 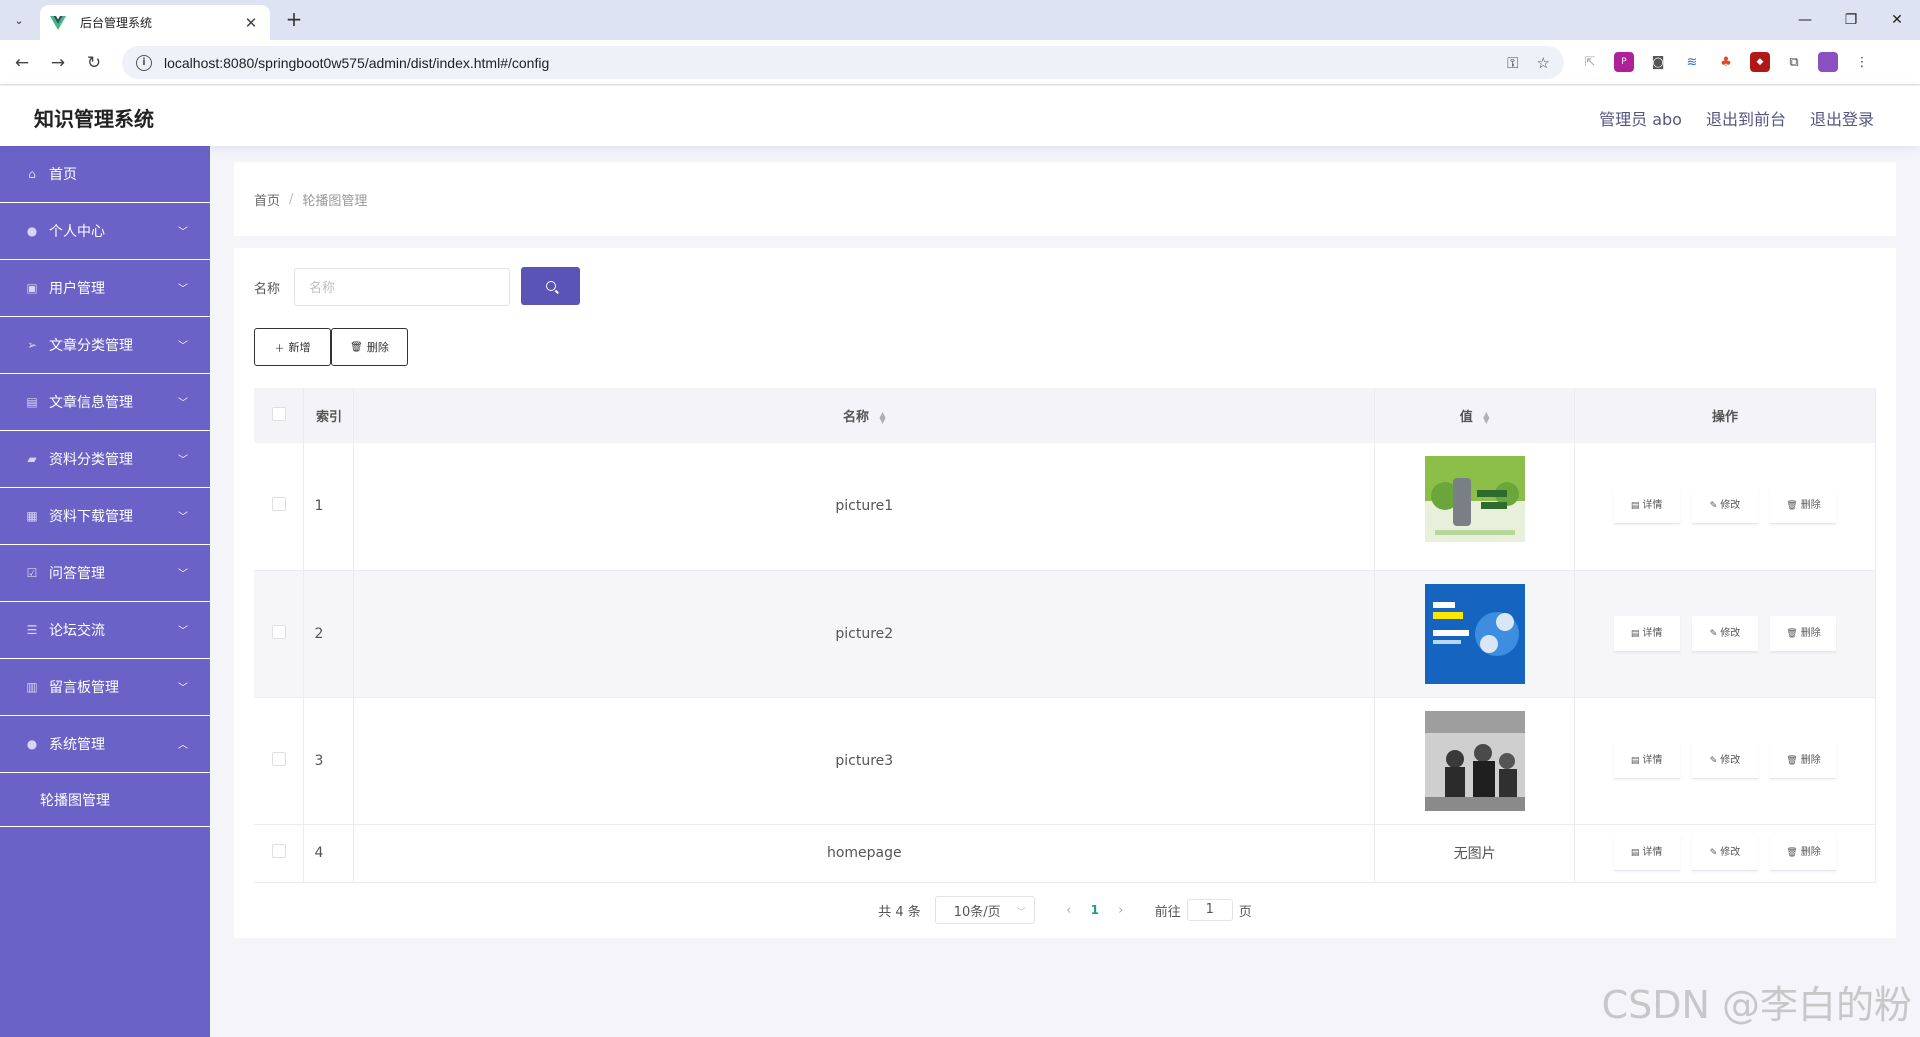 I want to click on page-size-select: 10条/页 ﹀, so click(x=984, y=910).